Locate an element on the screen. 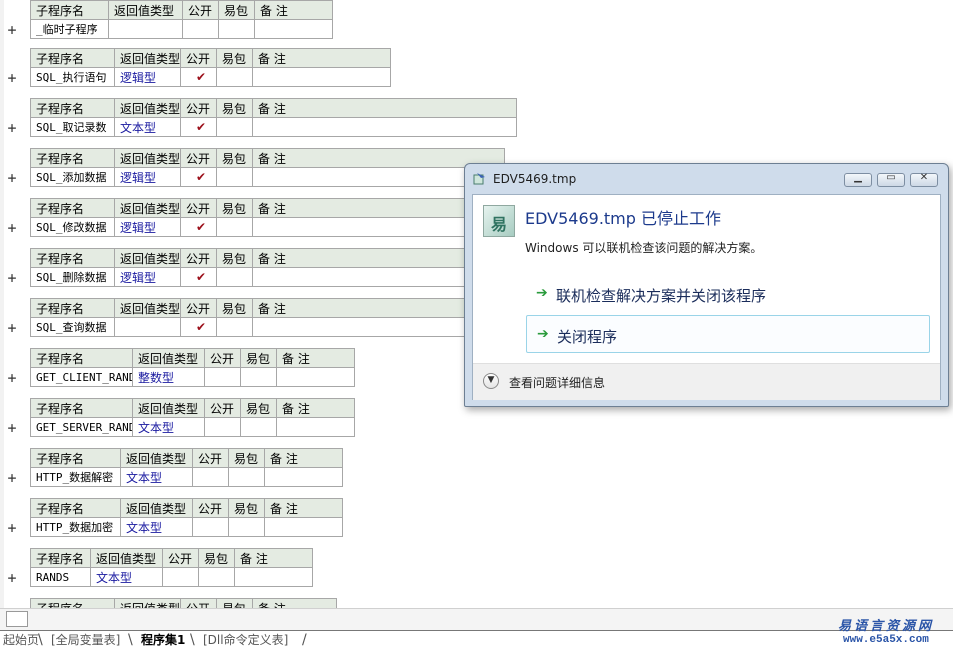  subprogram-name-cell: HTTP_数据加密 is located at coordinates (75, 527).